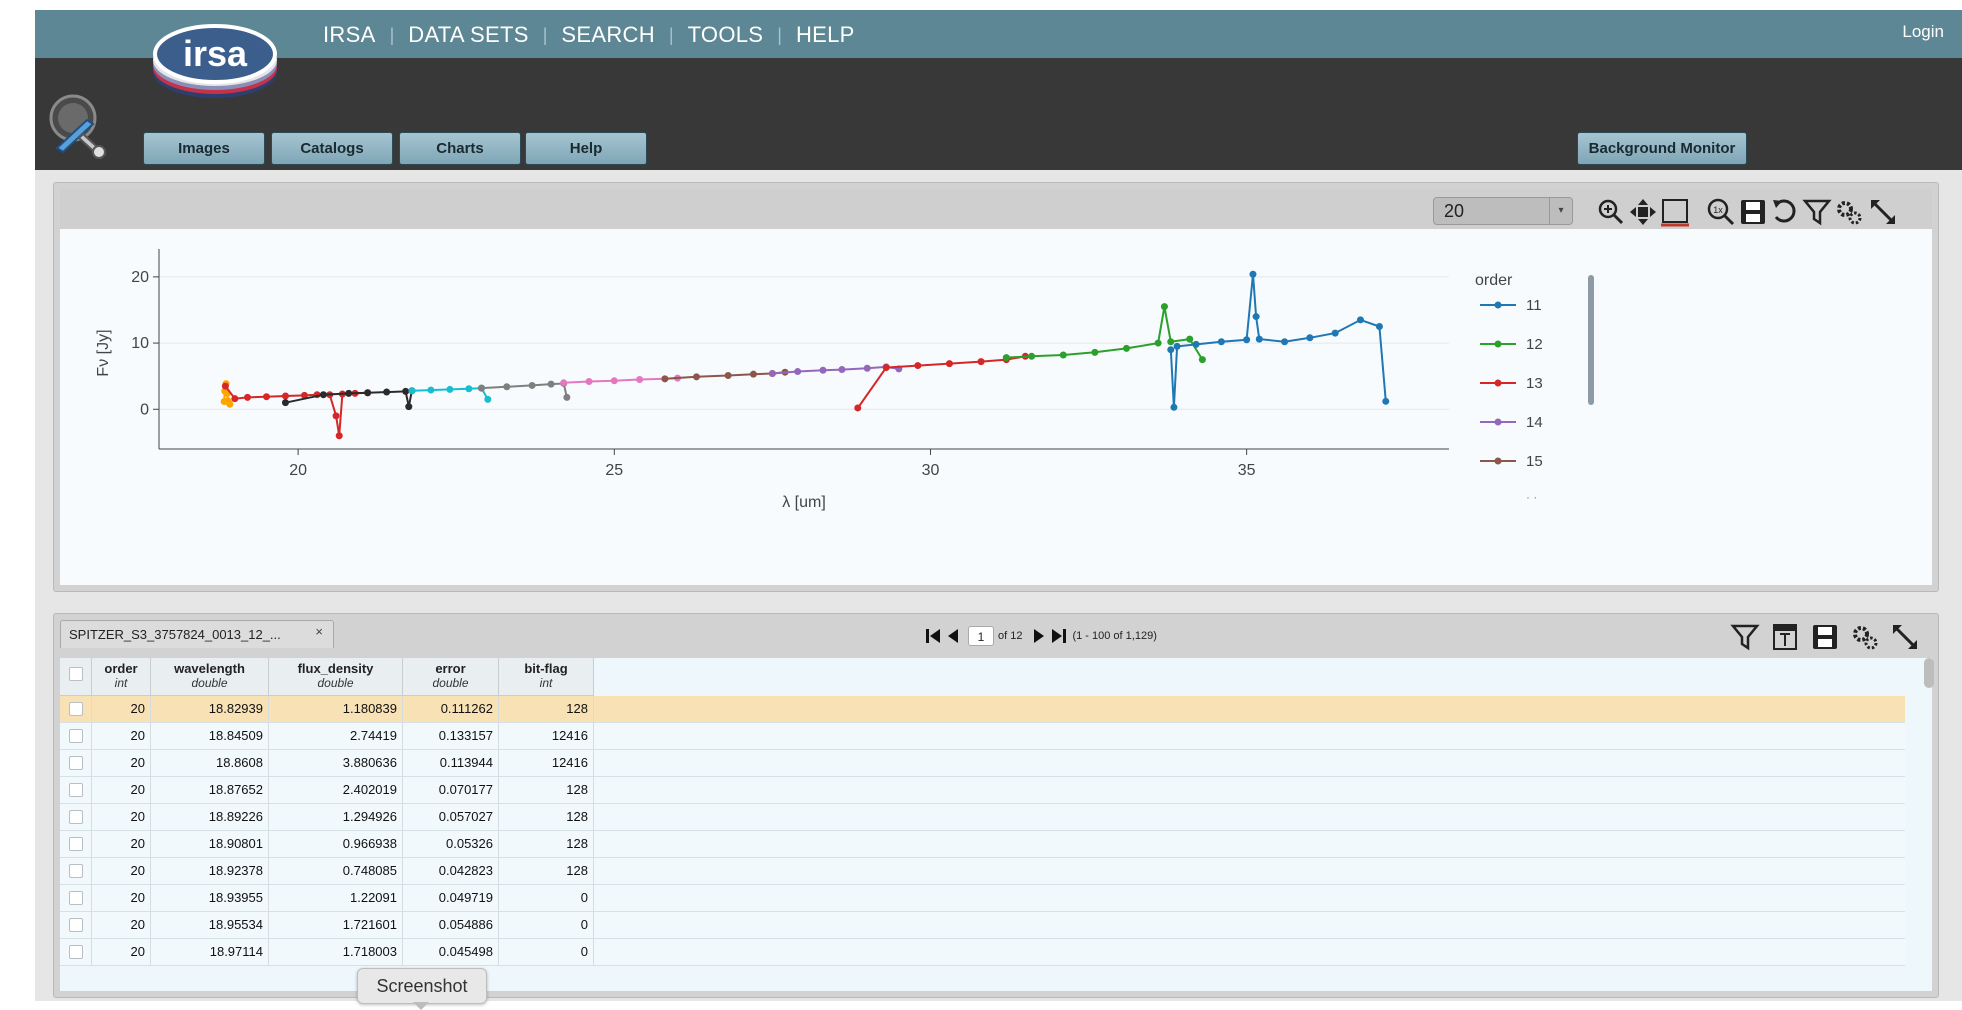  I want to click on prev-page-icon, so click(954, 636).